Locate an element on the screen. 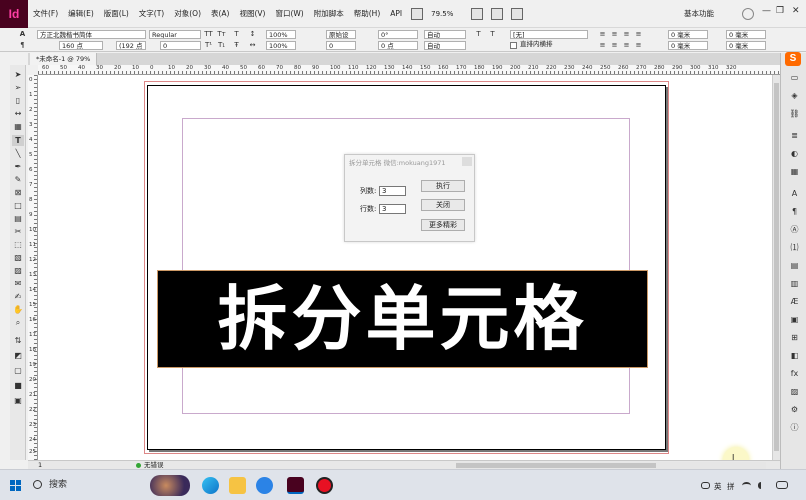 The height and width of the screenshot is (500, 806). rows-input: 3 is located at coordinates (392, 209).